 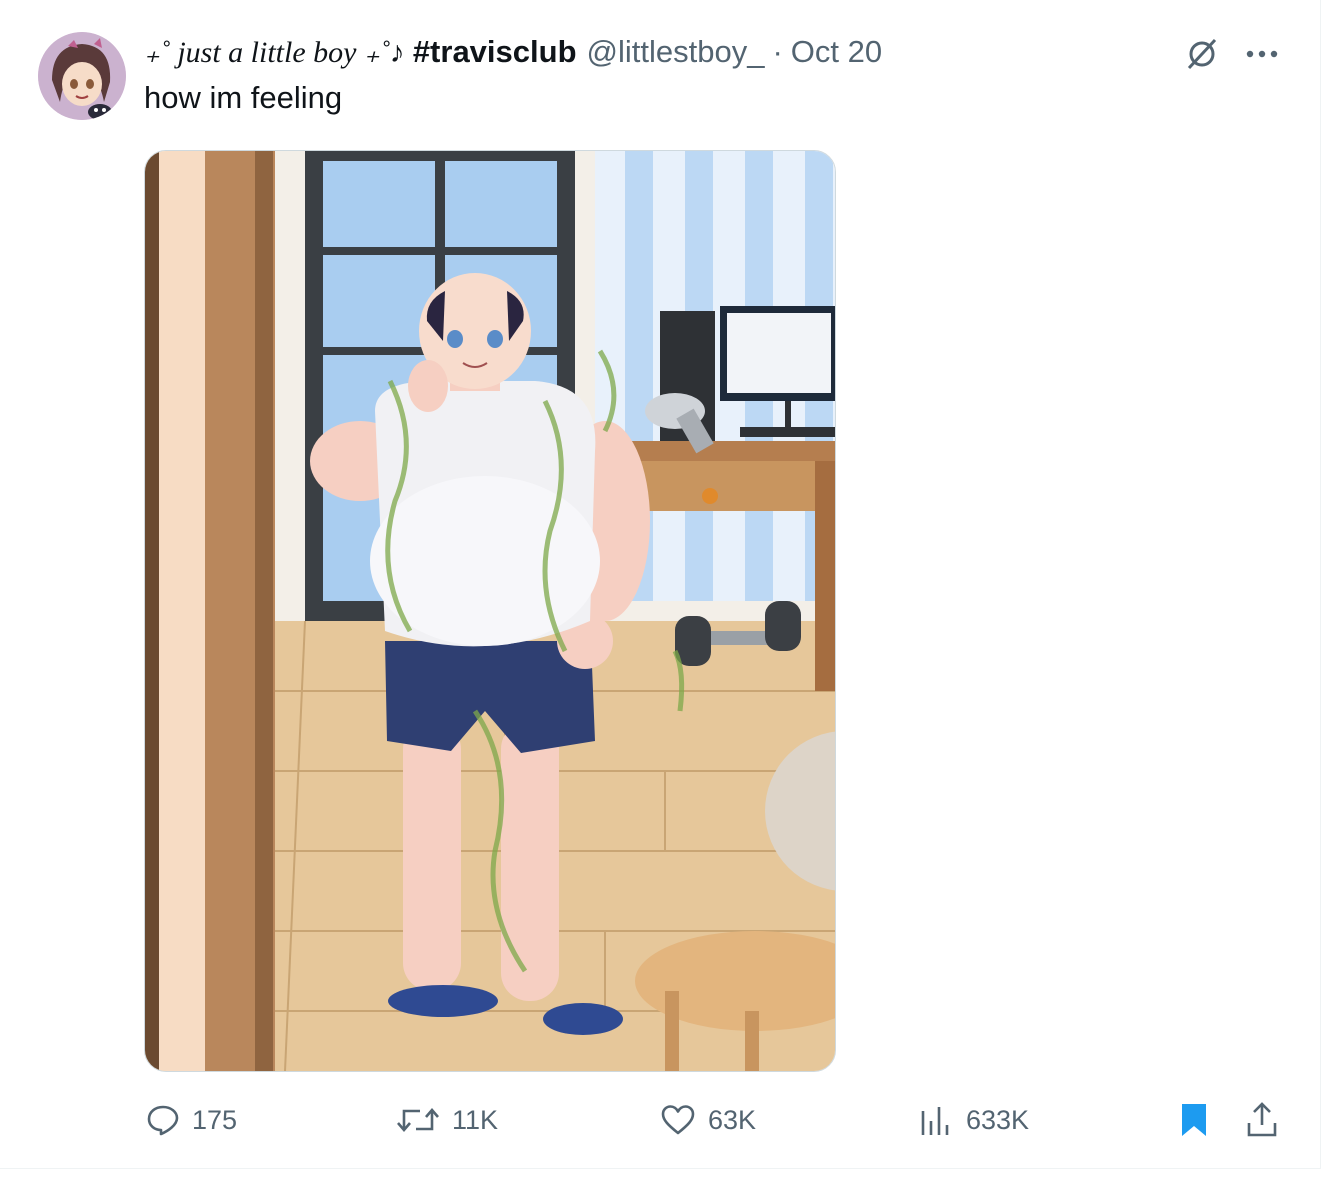 I want to click on avatar-illustration, so click(x=82, y=76).